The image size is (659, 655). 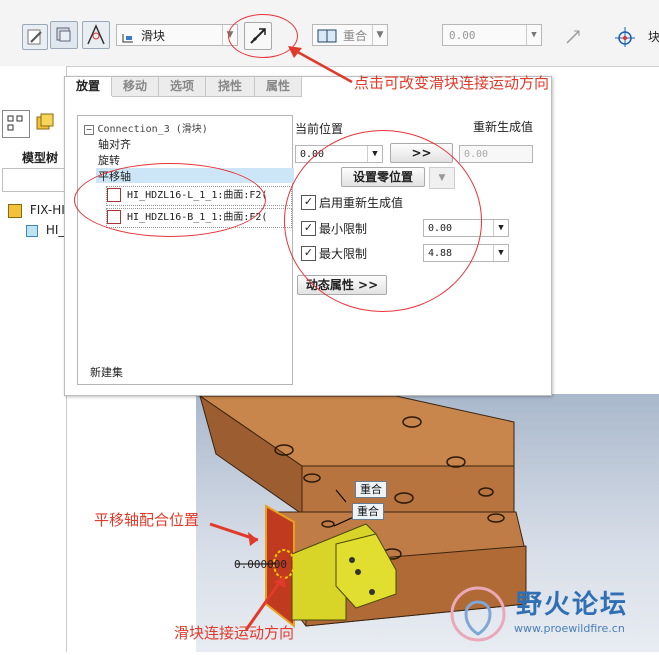 What do you see at coordinates (147, 520) in the screenshot?
I see `annotation-left: 平移轴配合位置` at bounding box center [147, 520].